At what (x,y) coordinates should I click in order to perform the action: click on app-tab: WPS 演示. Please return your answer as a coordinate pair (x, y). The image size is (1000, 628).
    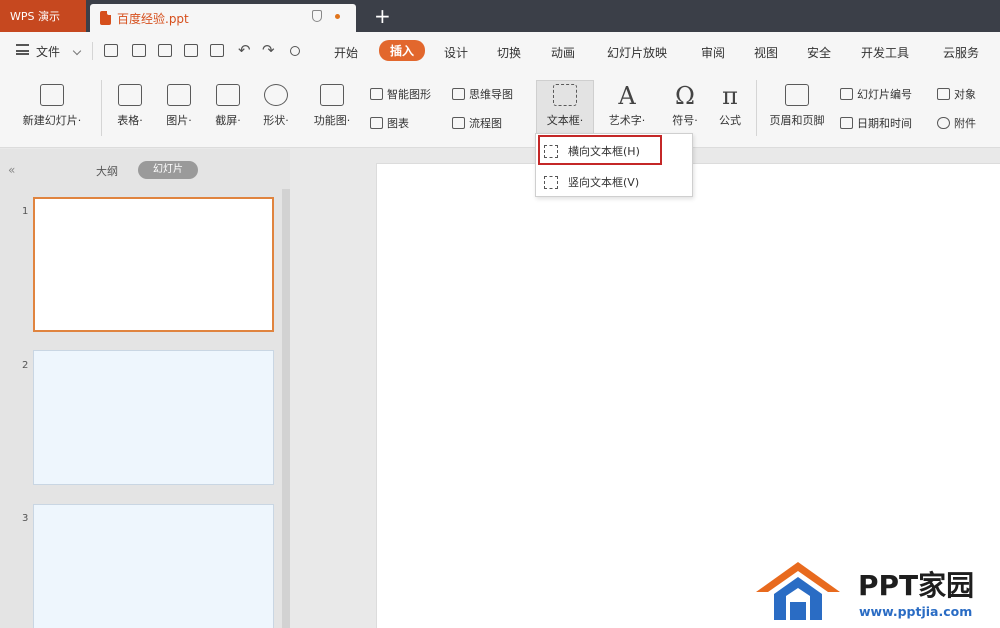
    Looking at the image, I should click on (43, 16).